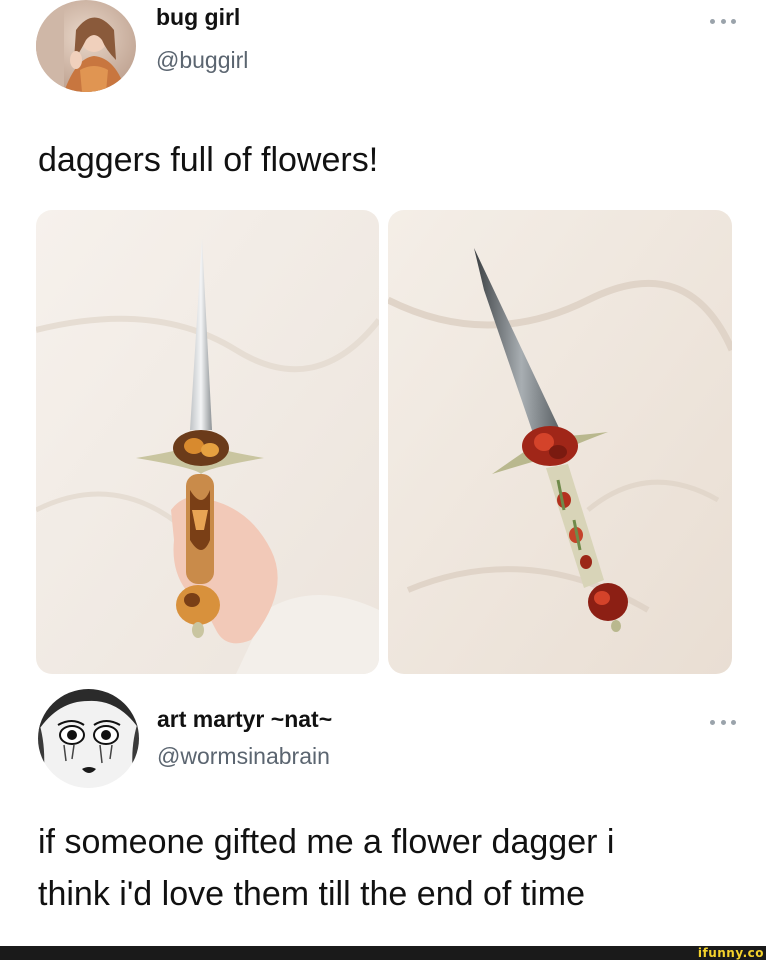 This screenshot has height=960, width=766. What do you see at coordinates (198, 17) in the screenshot?
I see `display-name: bug girl` at bounding box center [198, 17].